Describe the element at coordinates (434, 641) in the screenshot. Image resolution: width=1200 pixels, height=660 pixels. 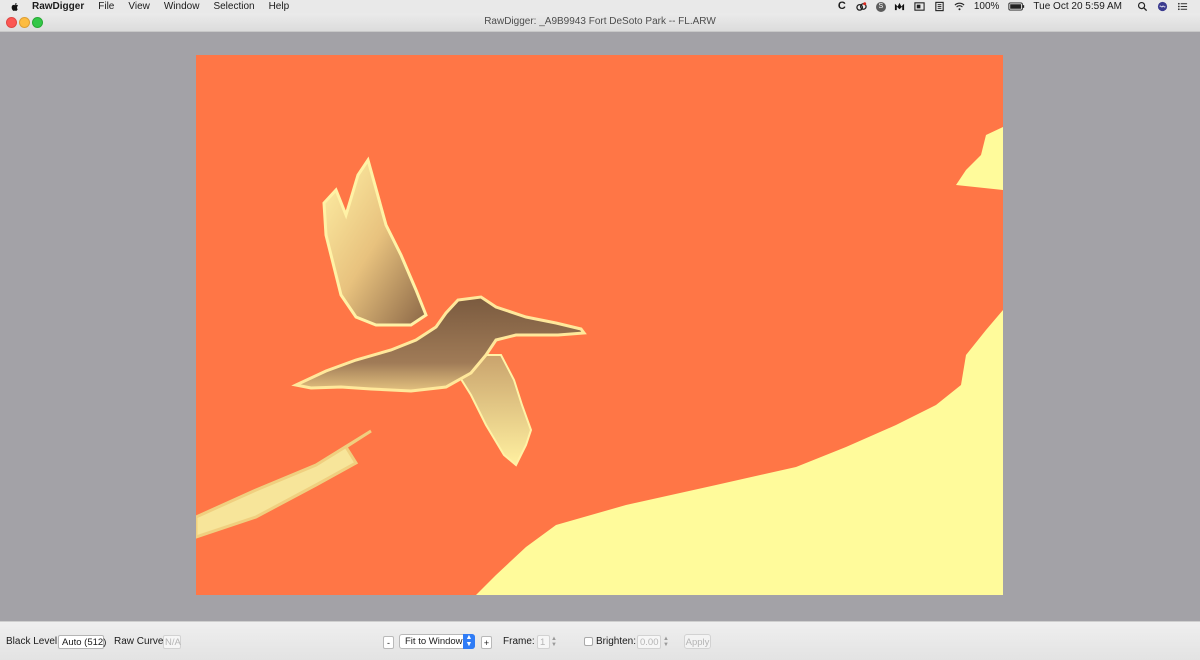
I see `zoom-mode-value: Fit to Window` at that location.